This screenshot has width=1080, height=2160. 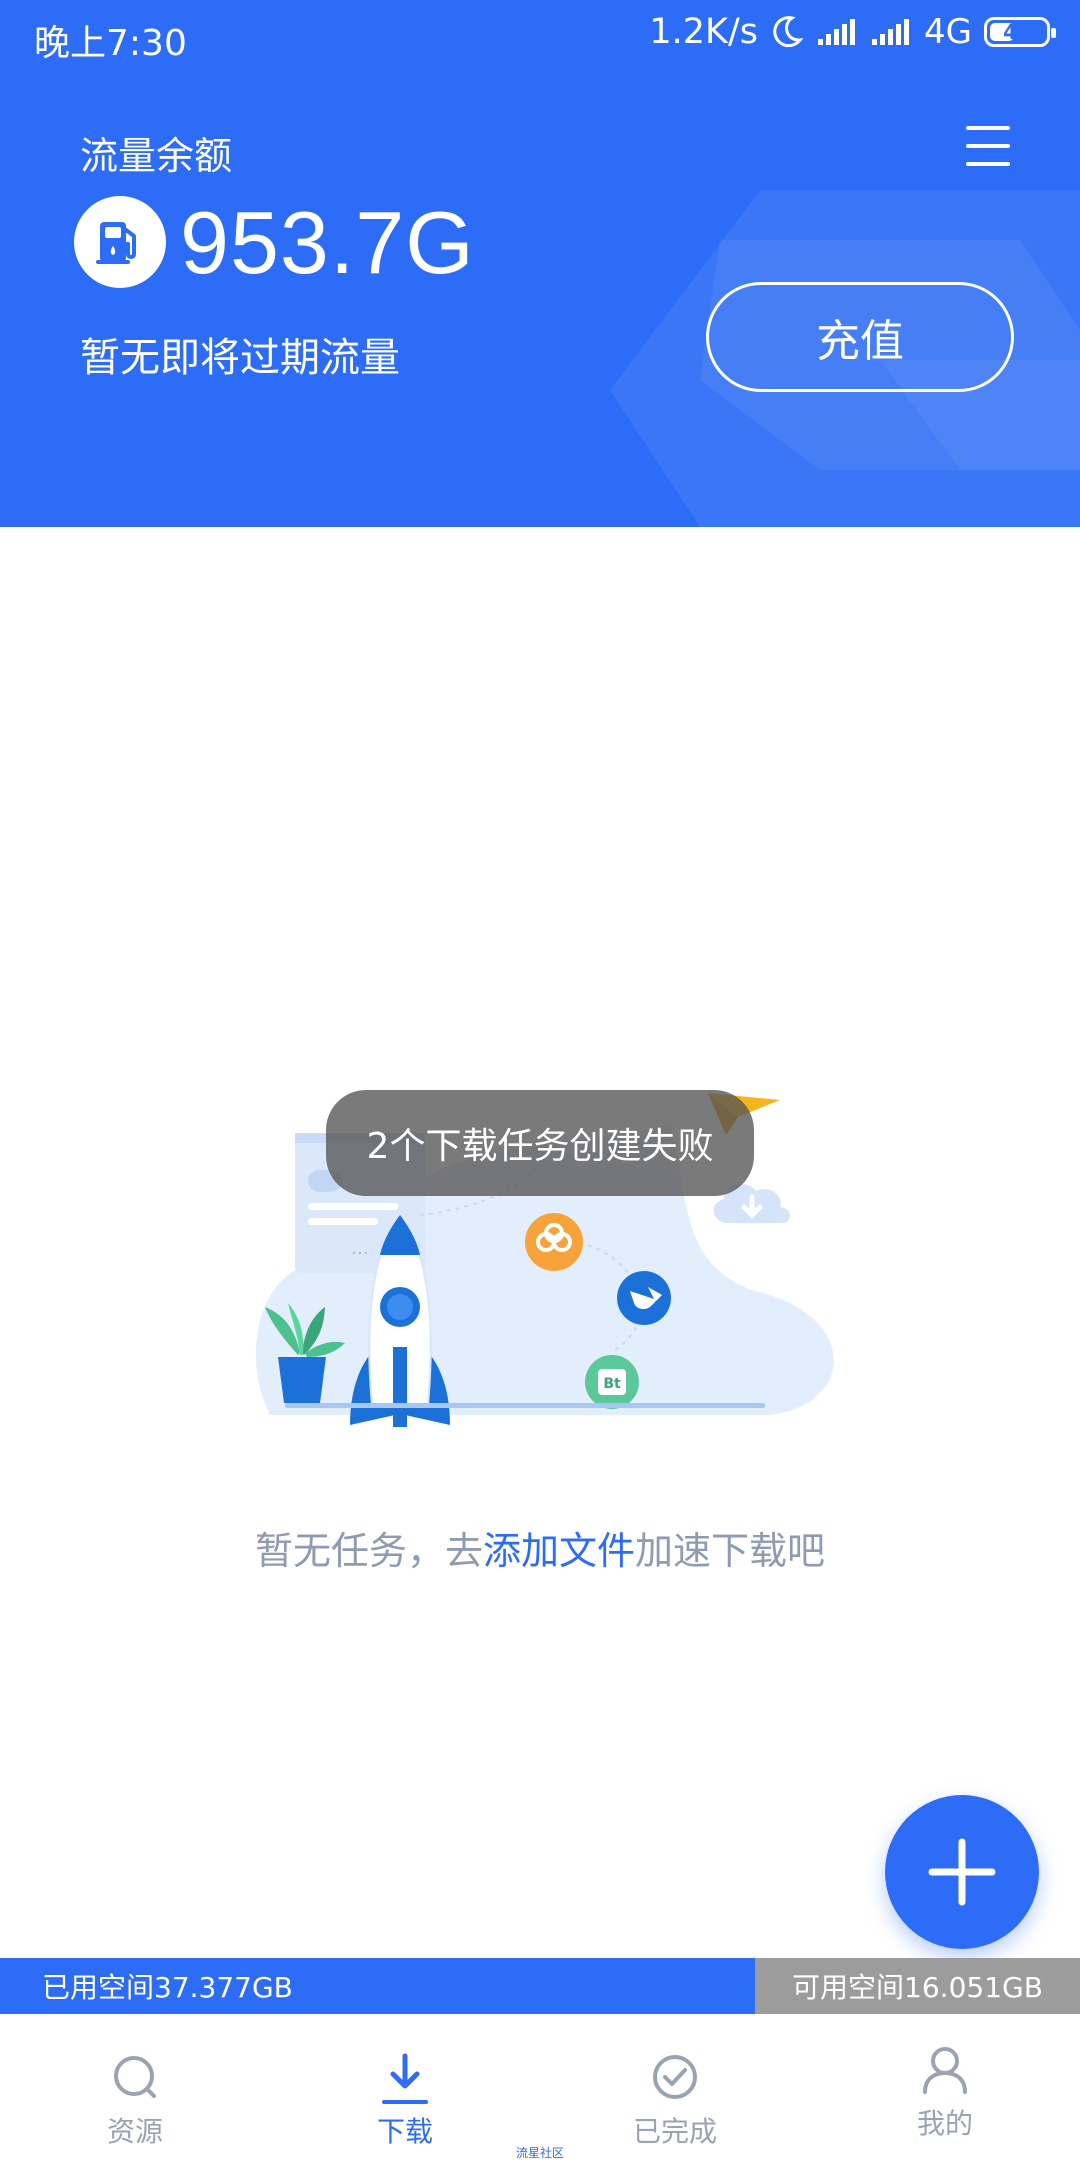 What do you see at coordinates (704, 32) in the screenshot?
I see `network-speed: 1.2K/s` at bounding box center [704, 32].